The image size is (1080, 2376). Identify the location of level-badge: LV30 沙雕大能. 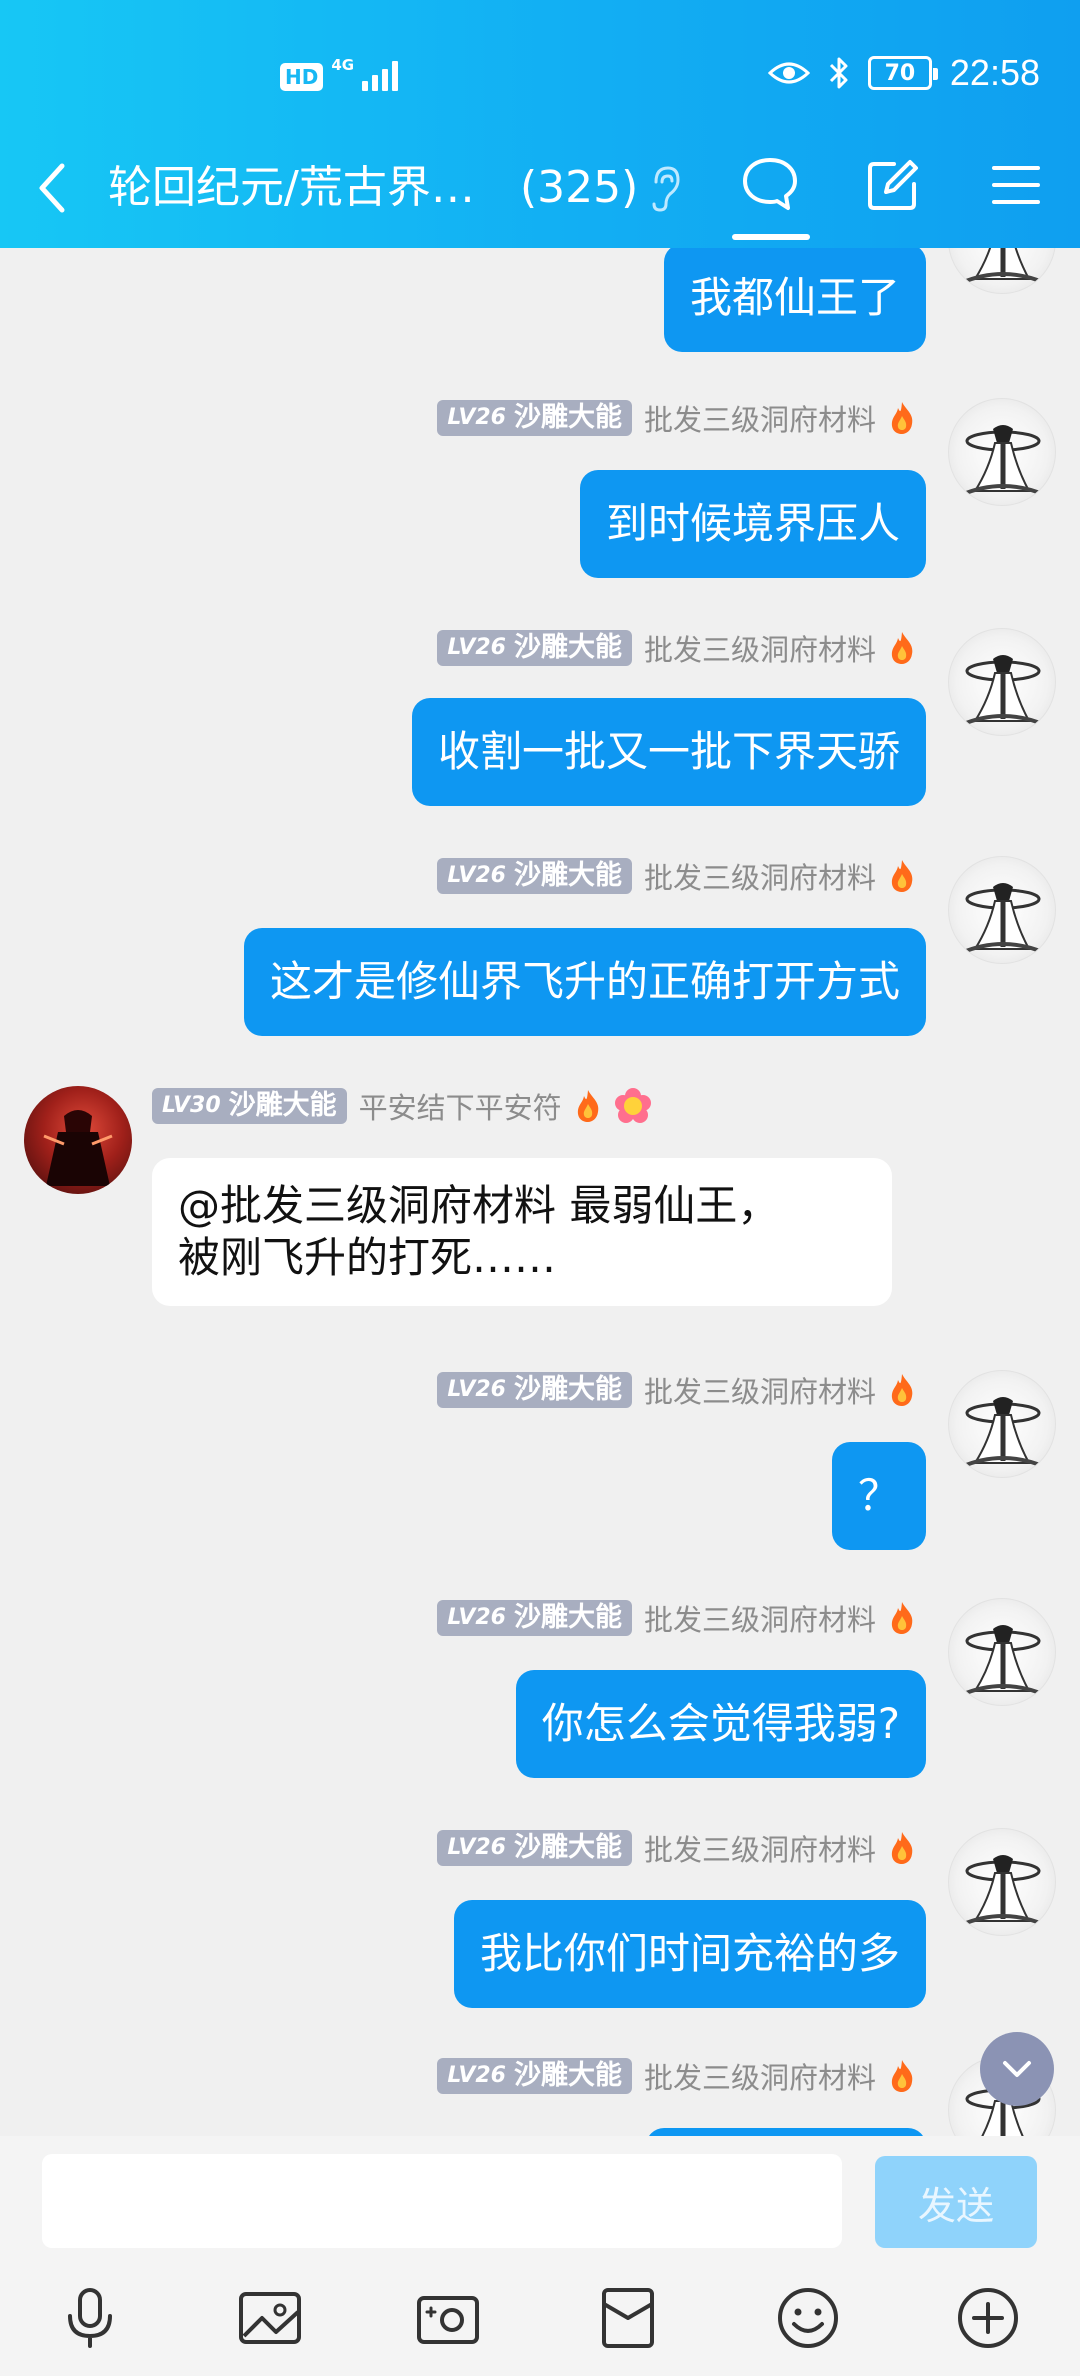
(249, 1106).